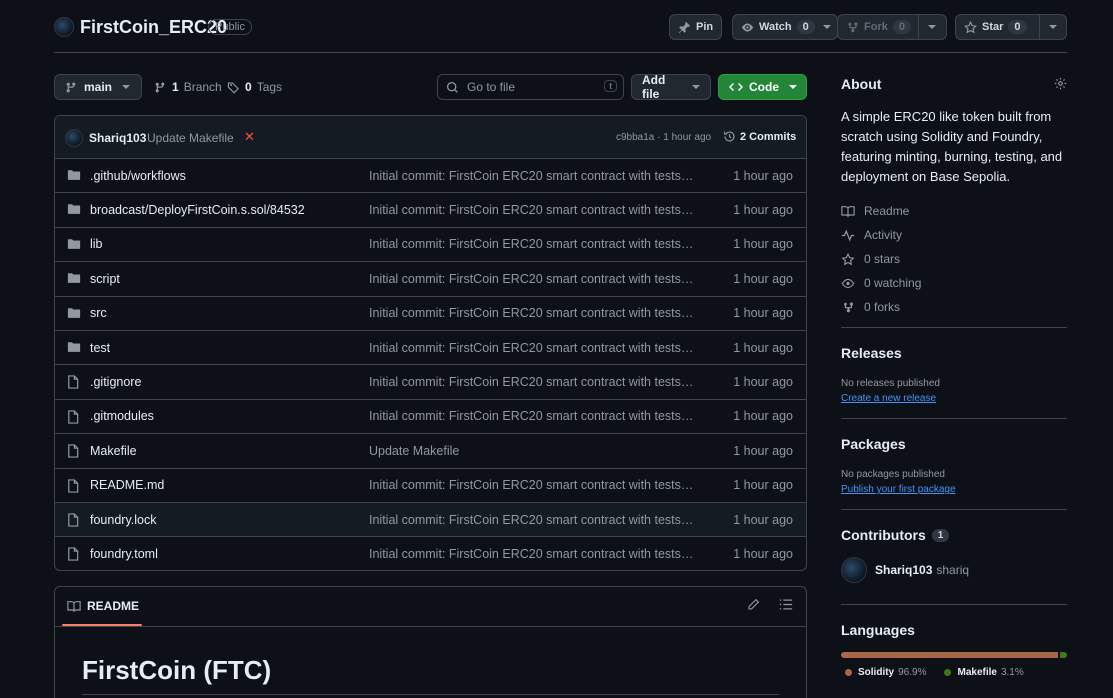 The image size is (1113, 698). I want to click on gear-icon, so click(1060, 83).